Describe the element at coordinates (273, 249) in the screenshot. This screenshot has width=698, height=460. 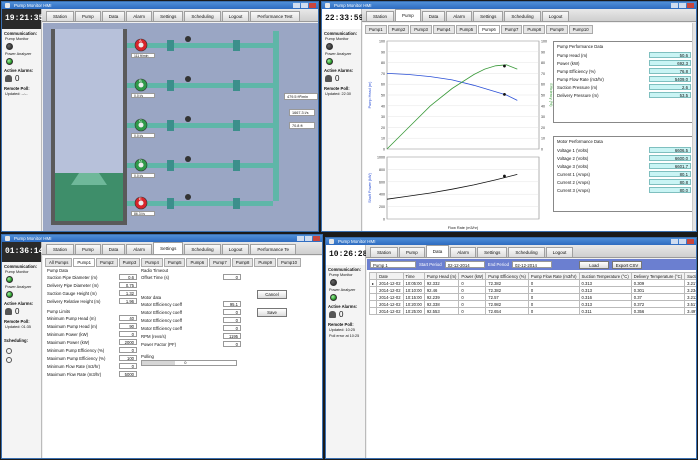
I see `tab-performance-test: Performance Te` at that location.